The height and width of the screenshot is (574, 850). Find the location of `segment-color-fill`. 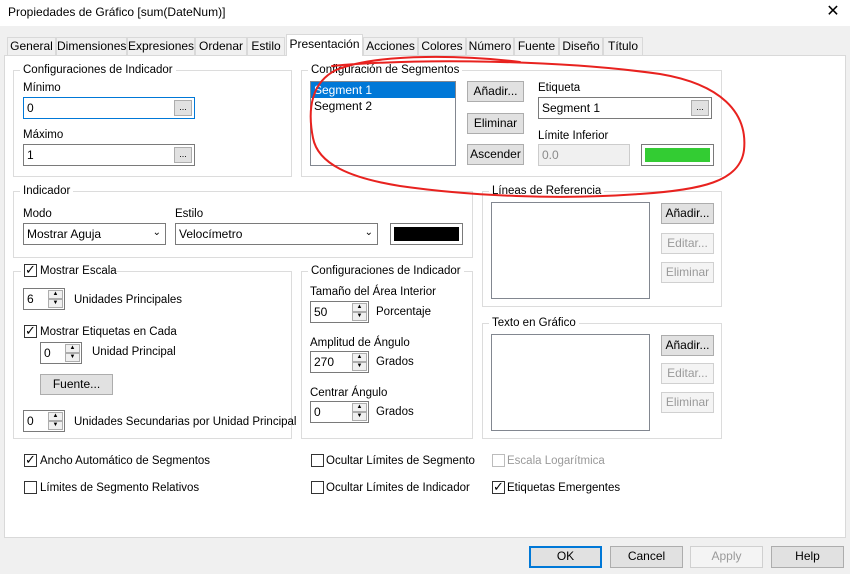

segment-color-fill is located at coordinates (677, 155).